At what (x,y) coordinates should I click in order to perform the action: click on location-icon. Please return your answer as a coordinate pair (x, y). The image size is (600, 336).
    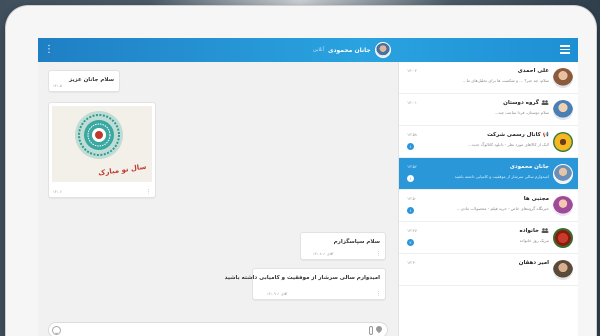
    Looking at the image, I should click on (379, 329).